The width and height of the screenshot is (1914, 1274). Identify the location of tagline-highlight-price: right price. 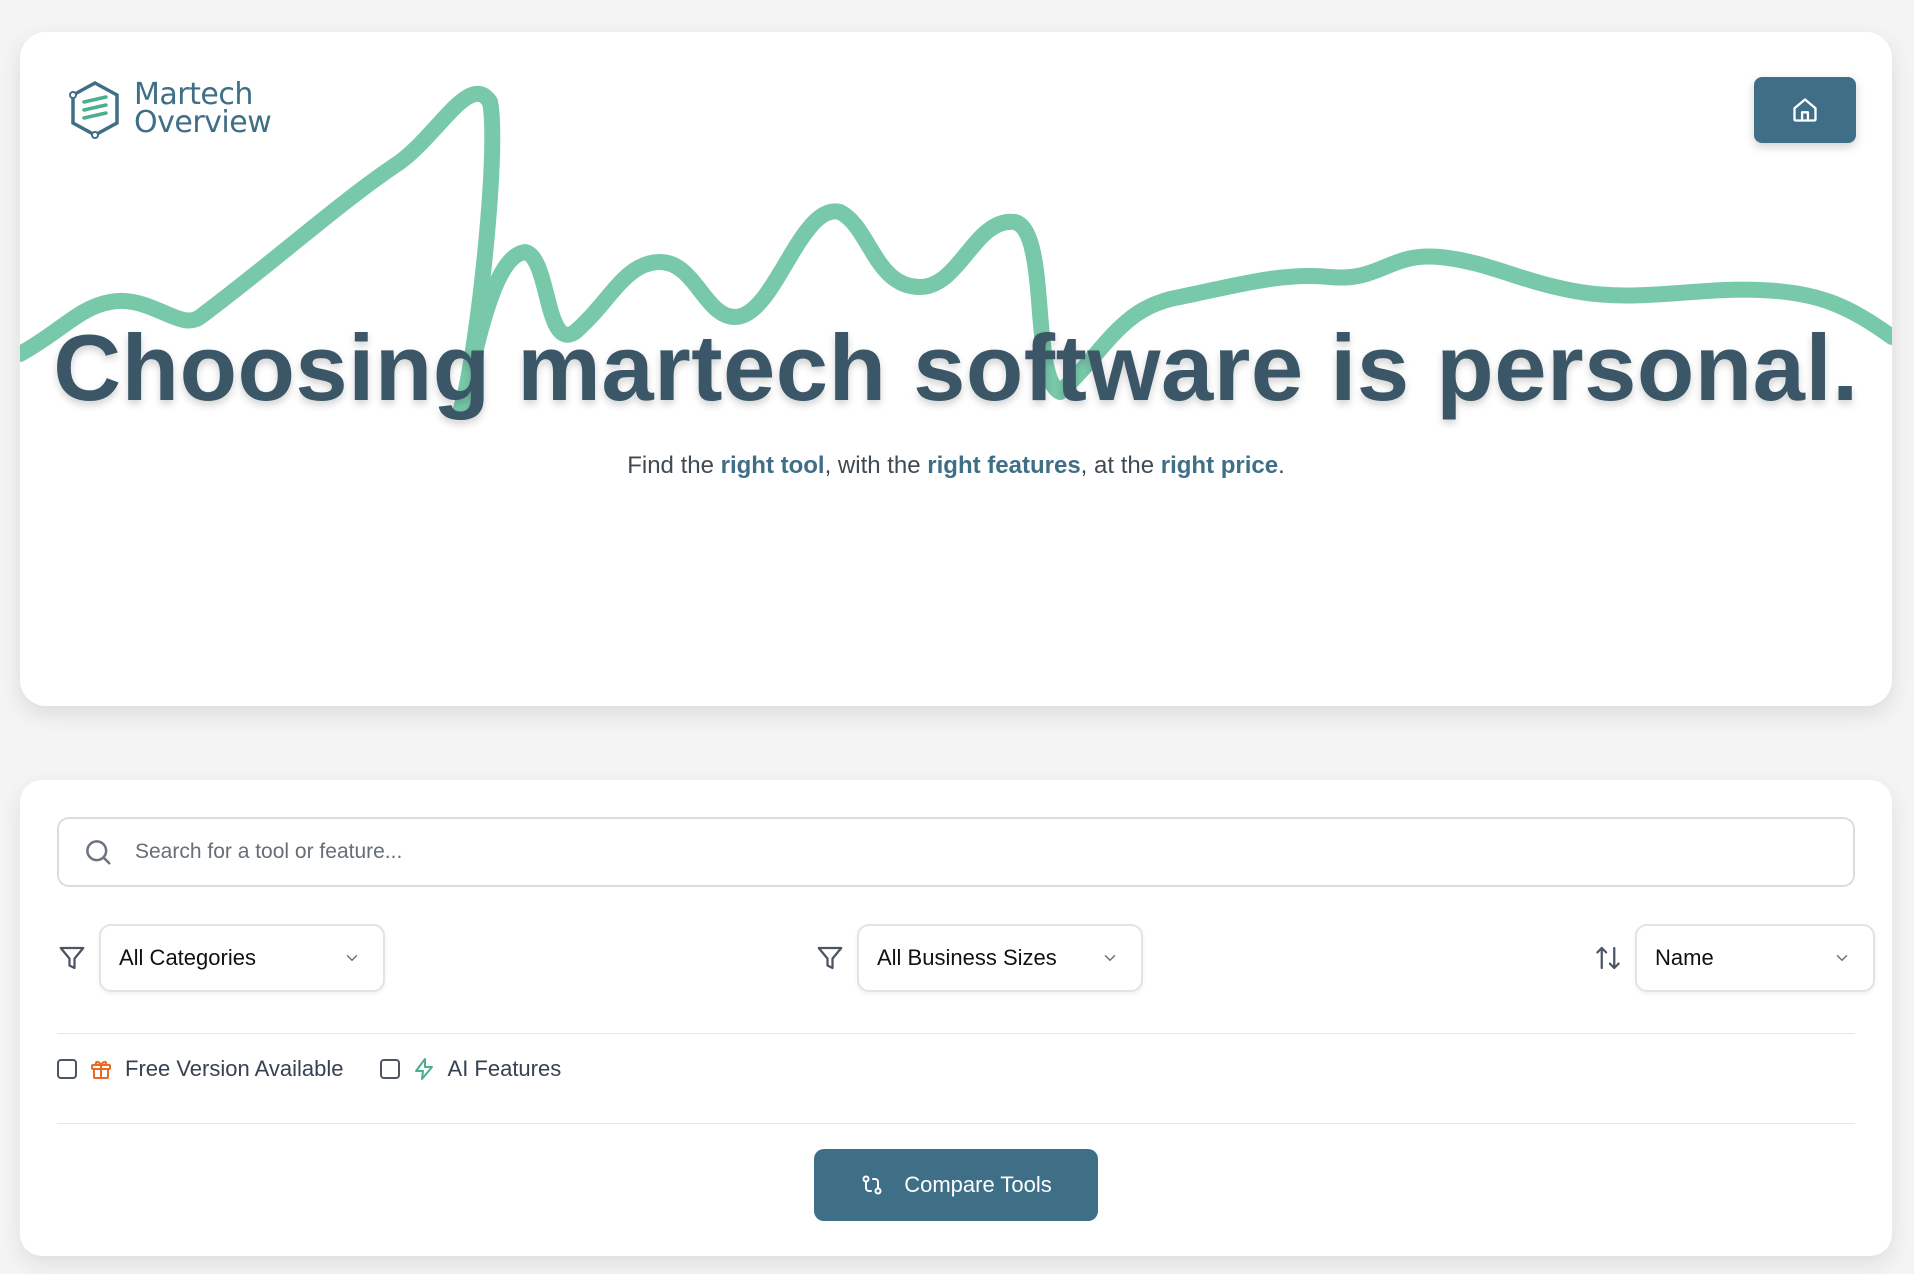
(1219, 465).